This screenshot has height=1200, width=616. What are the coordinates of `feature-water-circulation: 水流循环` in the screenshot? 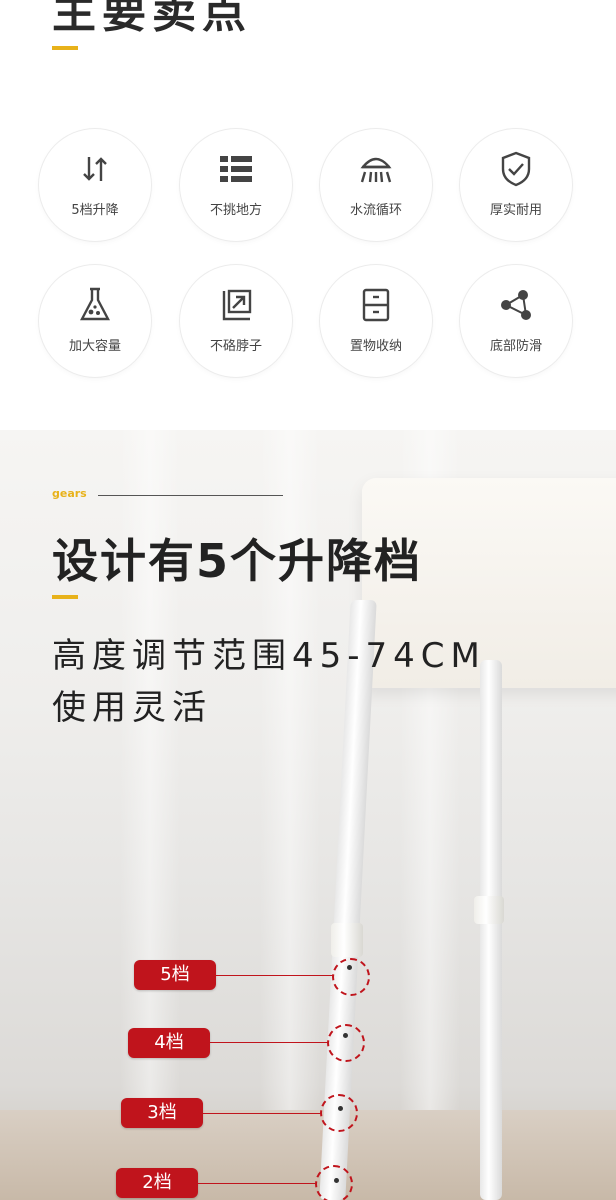 It's located at (376, 185).